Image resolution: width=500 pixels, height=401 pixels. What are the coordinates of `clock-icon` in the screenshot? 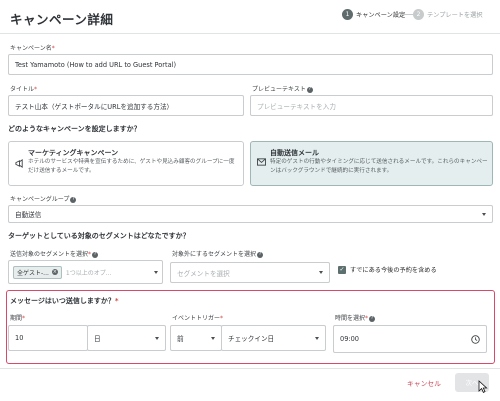 It's located at (475, 339).